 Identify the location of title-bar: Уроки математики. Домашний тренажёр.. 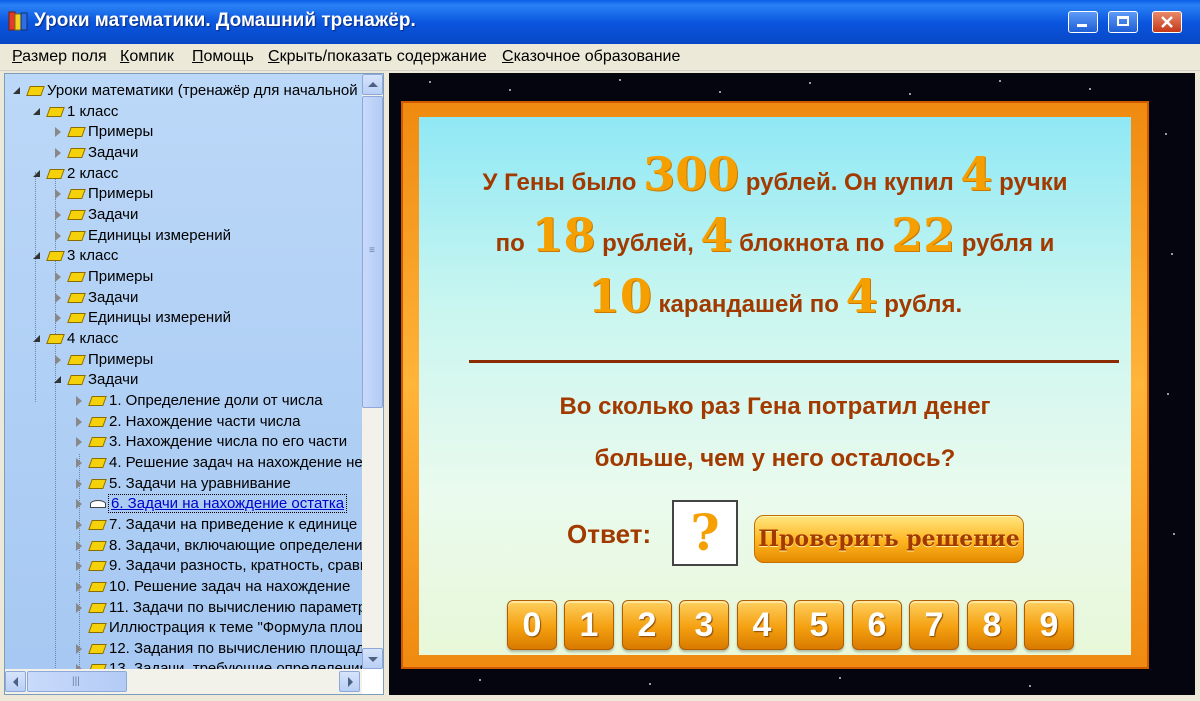
(600, 22).